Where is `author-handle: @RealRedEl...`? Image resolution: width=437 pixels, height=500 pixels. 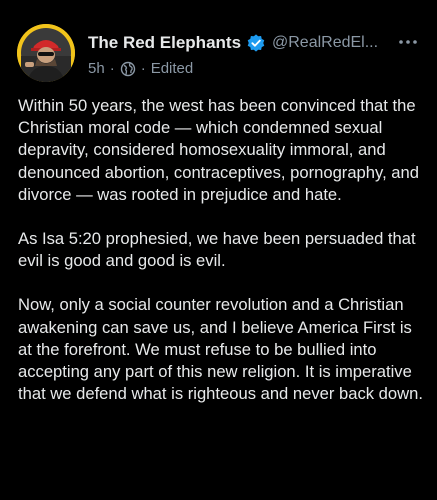 author-handle: @RealRedEl... is located at coordinates (328, 43).